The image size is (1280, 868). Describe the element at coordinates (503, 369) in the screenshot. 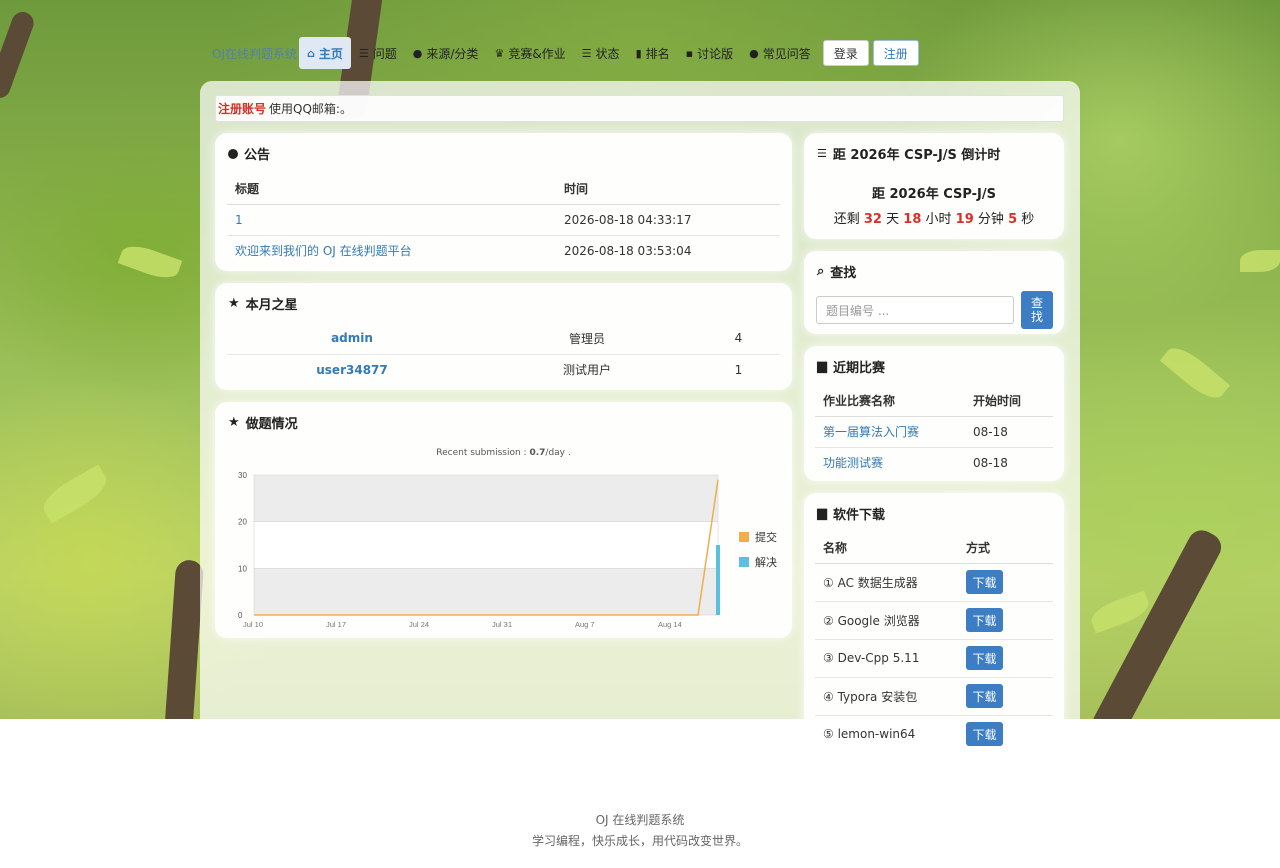

I see `table-row: user34877 测试用户 1` at that location.